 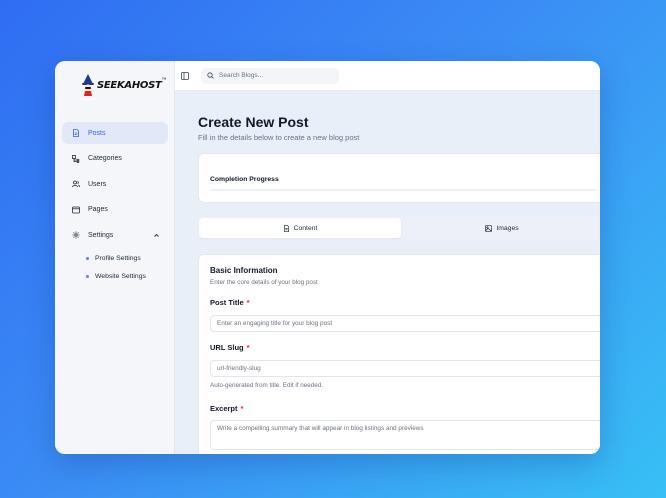 I want to click on browser-icon, so click(x=76, y=210).